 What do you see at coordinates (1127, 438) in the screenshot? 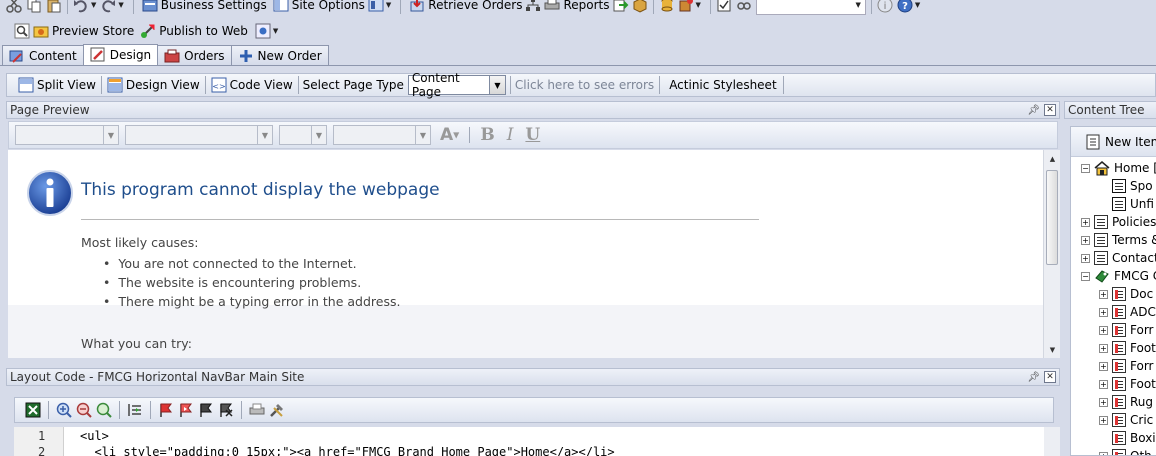
I see `tree-node: Boxi` at bounding box center [1127, 438].